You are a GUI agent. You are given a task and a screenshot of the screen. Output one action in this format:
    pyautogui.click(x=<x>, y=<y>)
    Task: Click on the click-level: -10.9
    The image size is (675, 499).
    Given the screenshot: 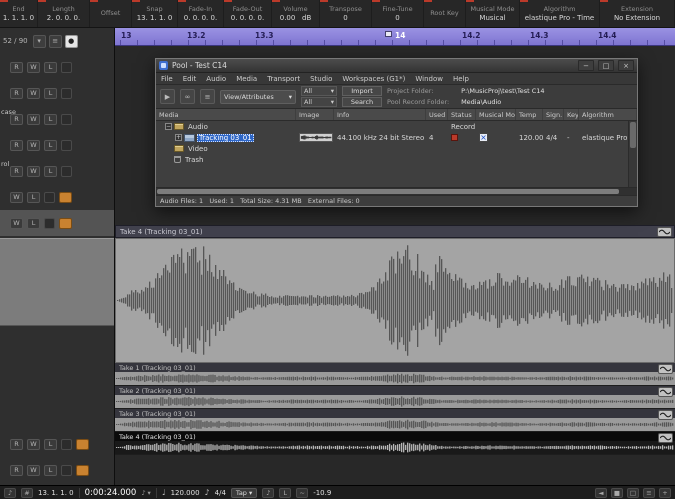 What is the action you would take?
    pyautogui.click(x=322, y=493)
    